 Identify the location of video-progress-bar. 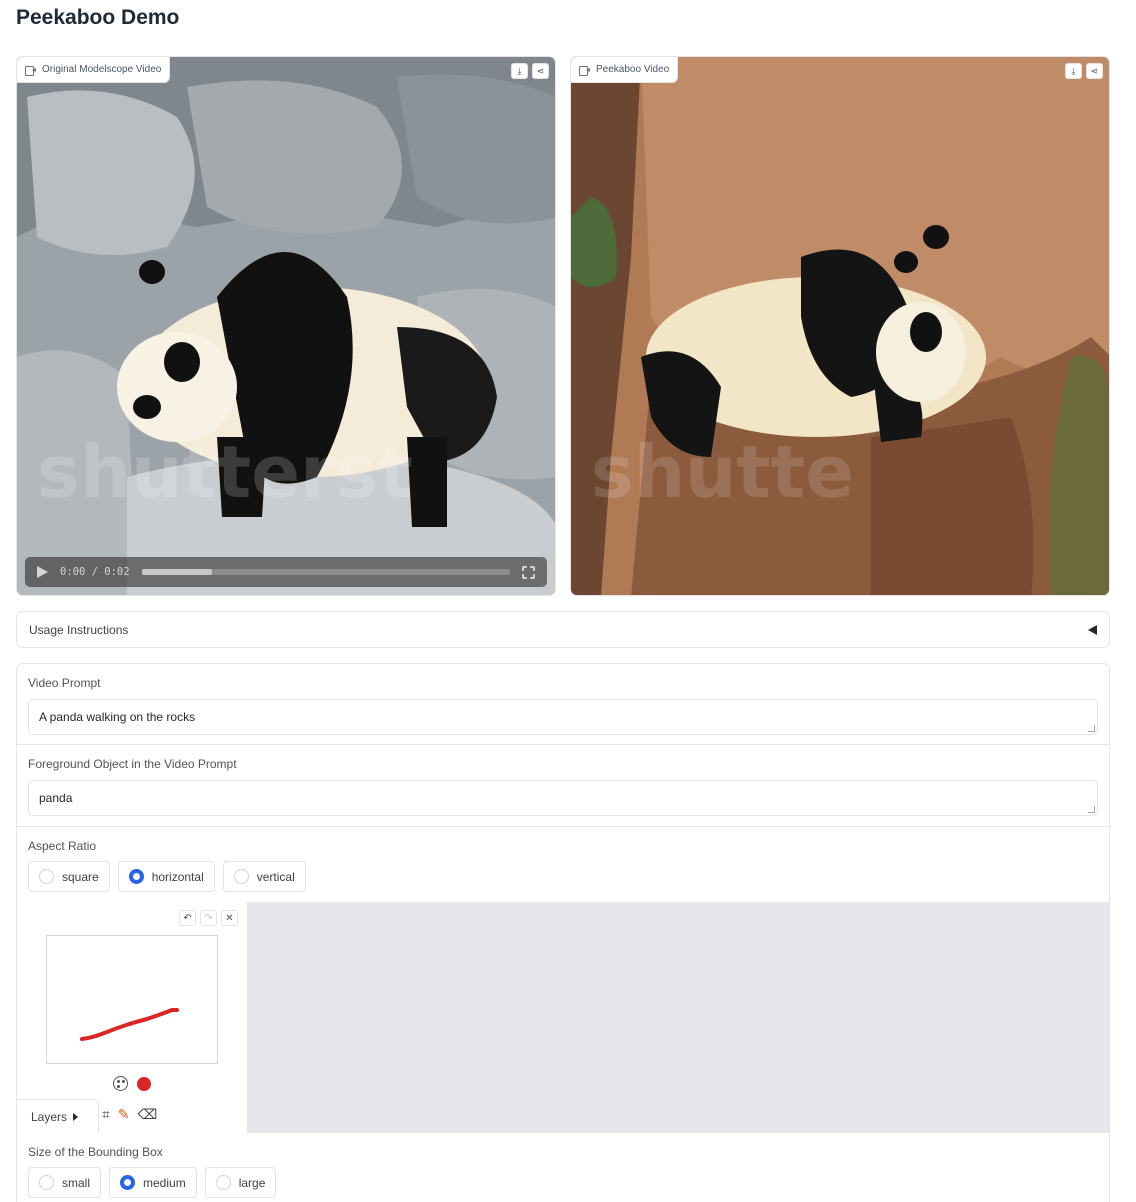
(325, 572).